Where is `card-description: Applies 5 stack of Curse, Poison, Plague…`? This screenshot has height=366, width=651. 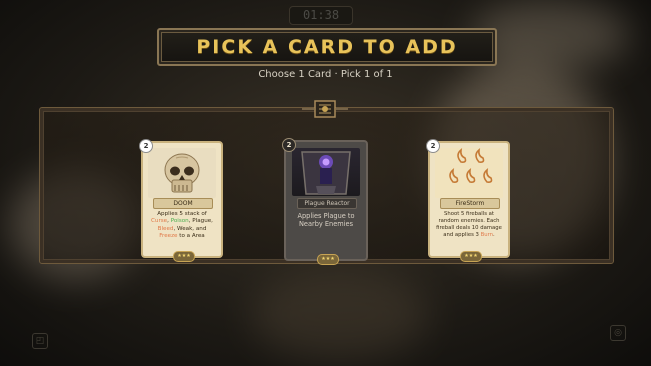 card-description: Applies 5 stack of Curse, Poison, Plague… is located at coordinates (182, 225).